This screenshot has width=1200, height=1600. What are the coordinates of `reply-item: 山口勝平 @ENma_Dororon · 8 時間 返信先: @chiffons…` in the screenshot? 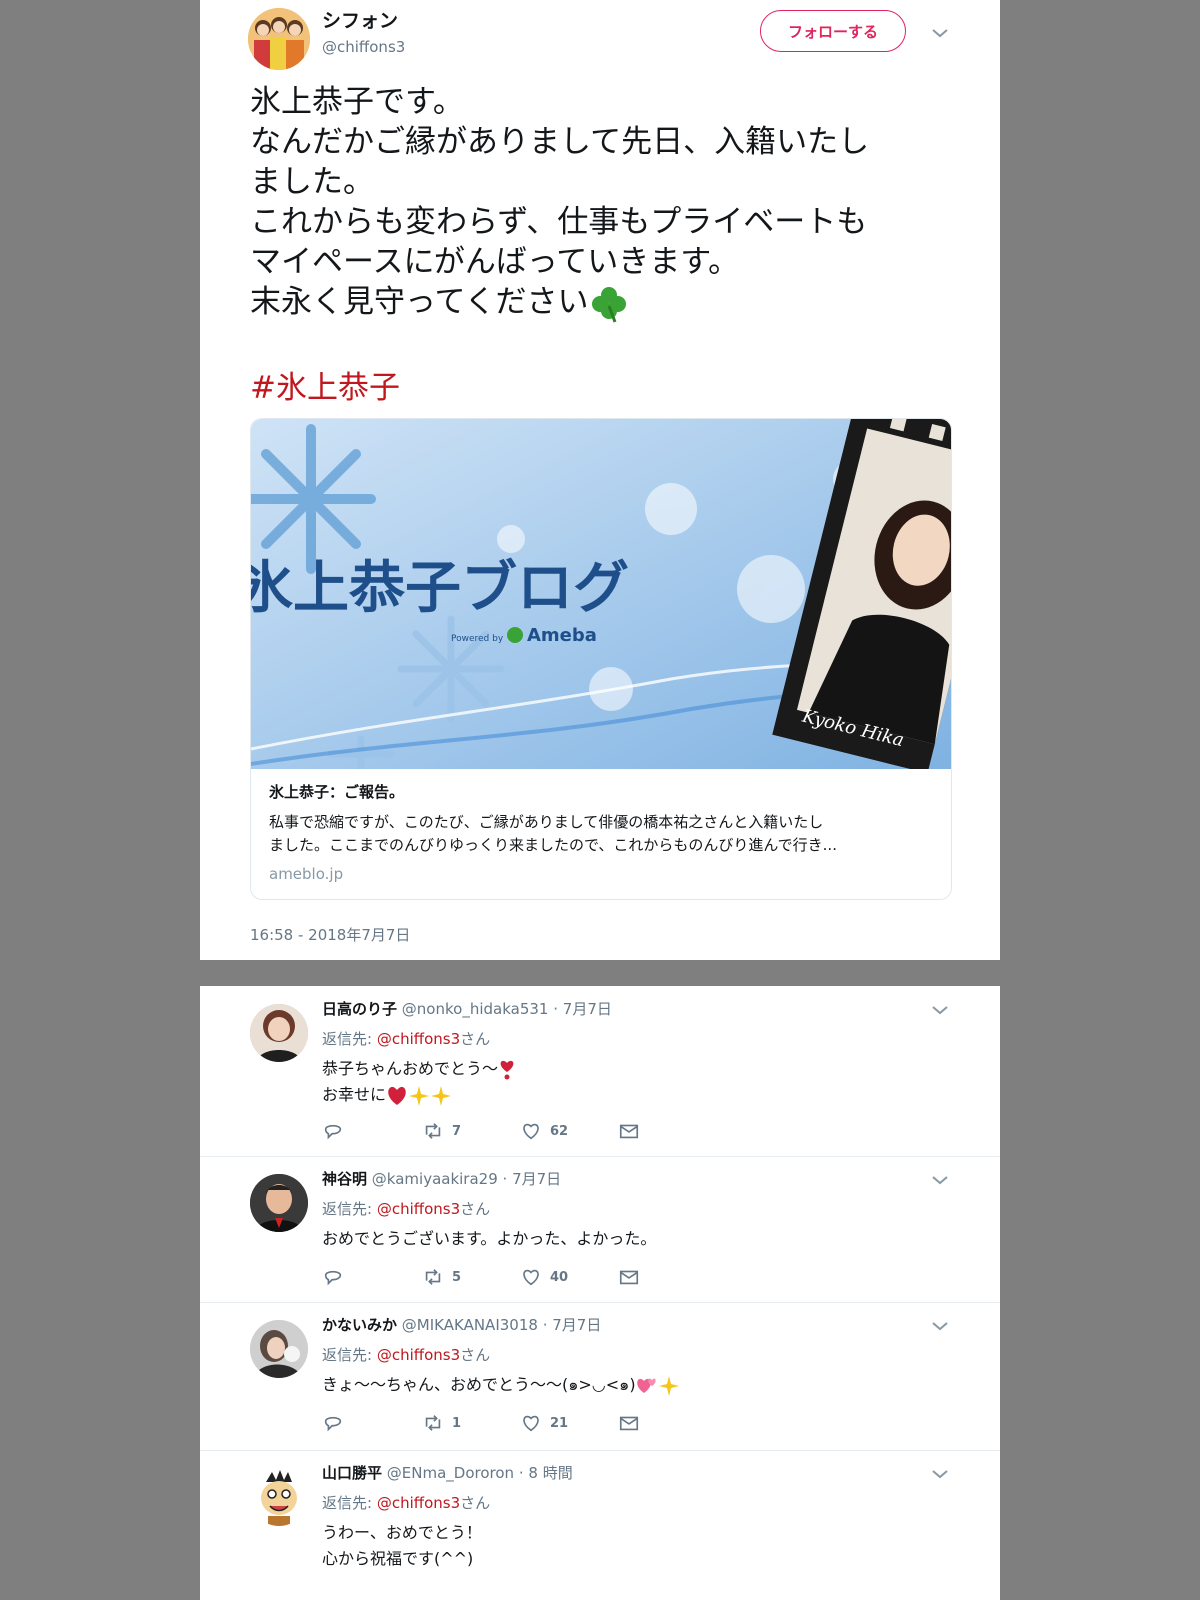 It's located at (600, 1525).